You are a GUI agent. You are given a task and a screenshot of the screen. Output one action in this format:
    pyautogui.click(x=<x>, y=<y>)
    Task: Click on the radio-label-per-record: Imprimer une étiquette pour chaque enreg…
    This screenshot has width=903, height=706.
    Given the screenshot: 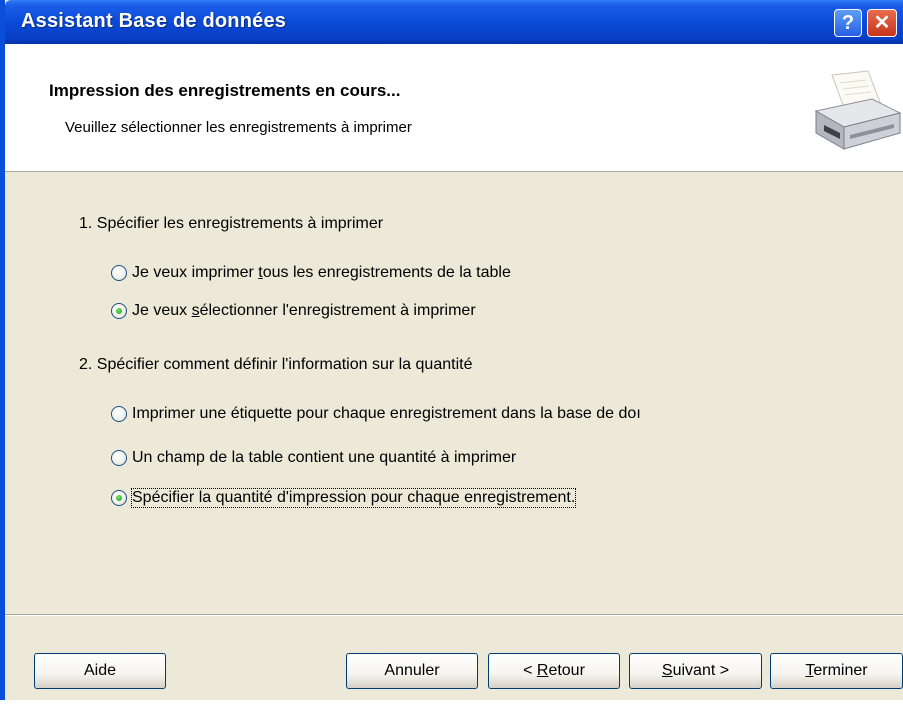 What is the action you would take?
    pyautogui.click(x=376, y=414)
    